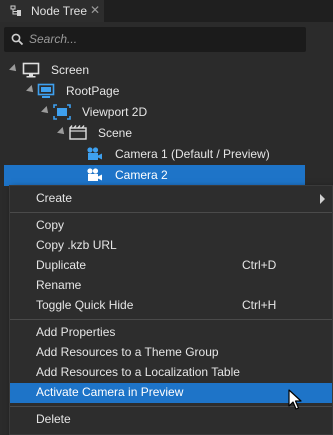  Describe the element at coordinates (59, 11) in the screenshot. I see `tab-title: Node Tree` at that location.